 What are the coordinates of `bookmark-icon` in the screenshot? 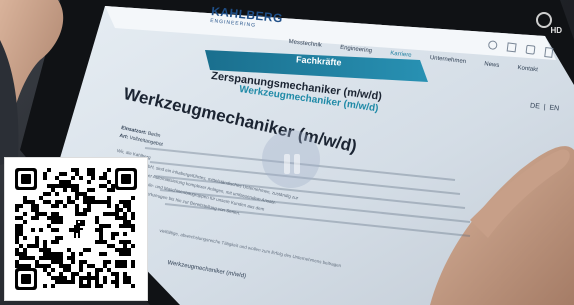 It's located at (549, 52).